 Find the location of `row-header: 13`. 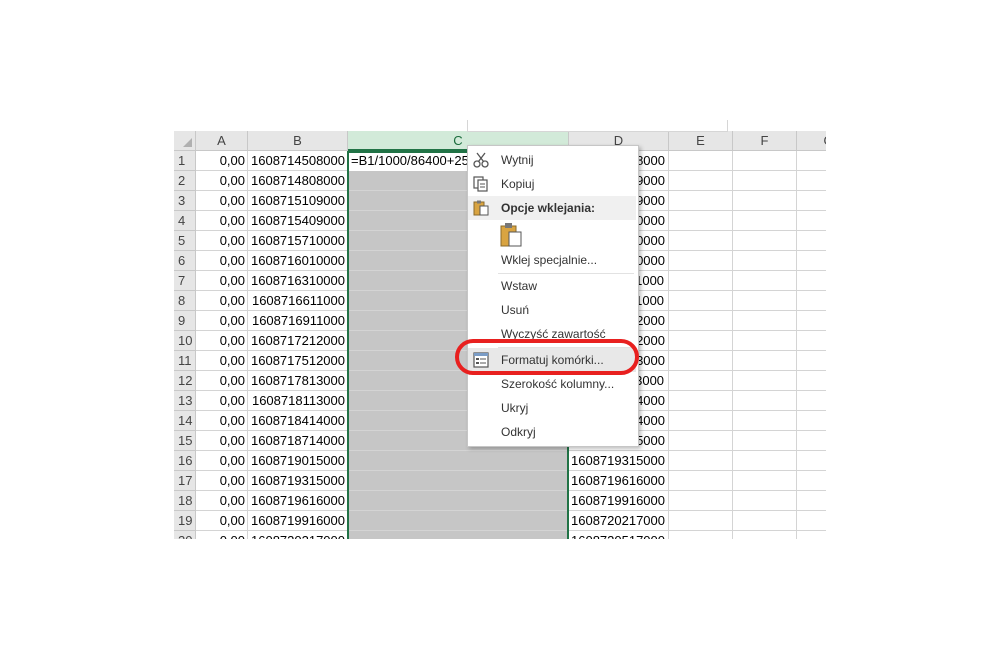

row-header: 13 is located at coordinates (185, 401).